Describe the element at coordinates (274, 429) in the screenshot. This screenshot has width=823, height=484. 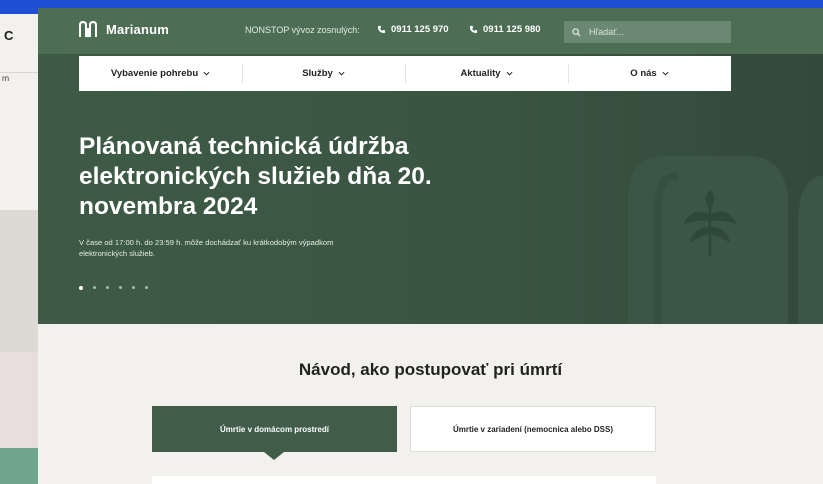
I see `tab-label: Úmrtie v domácom prostredí` at that location.